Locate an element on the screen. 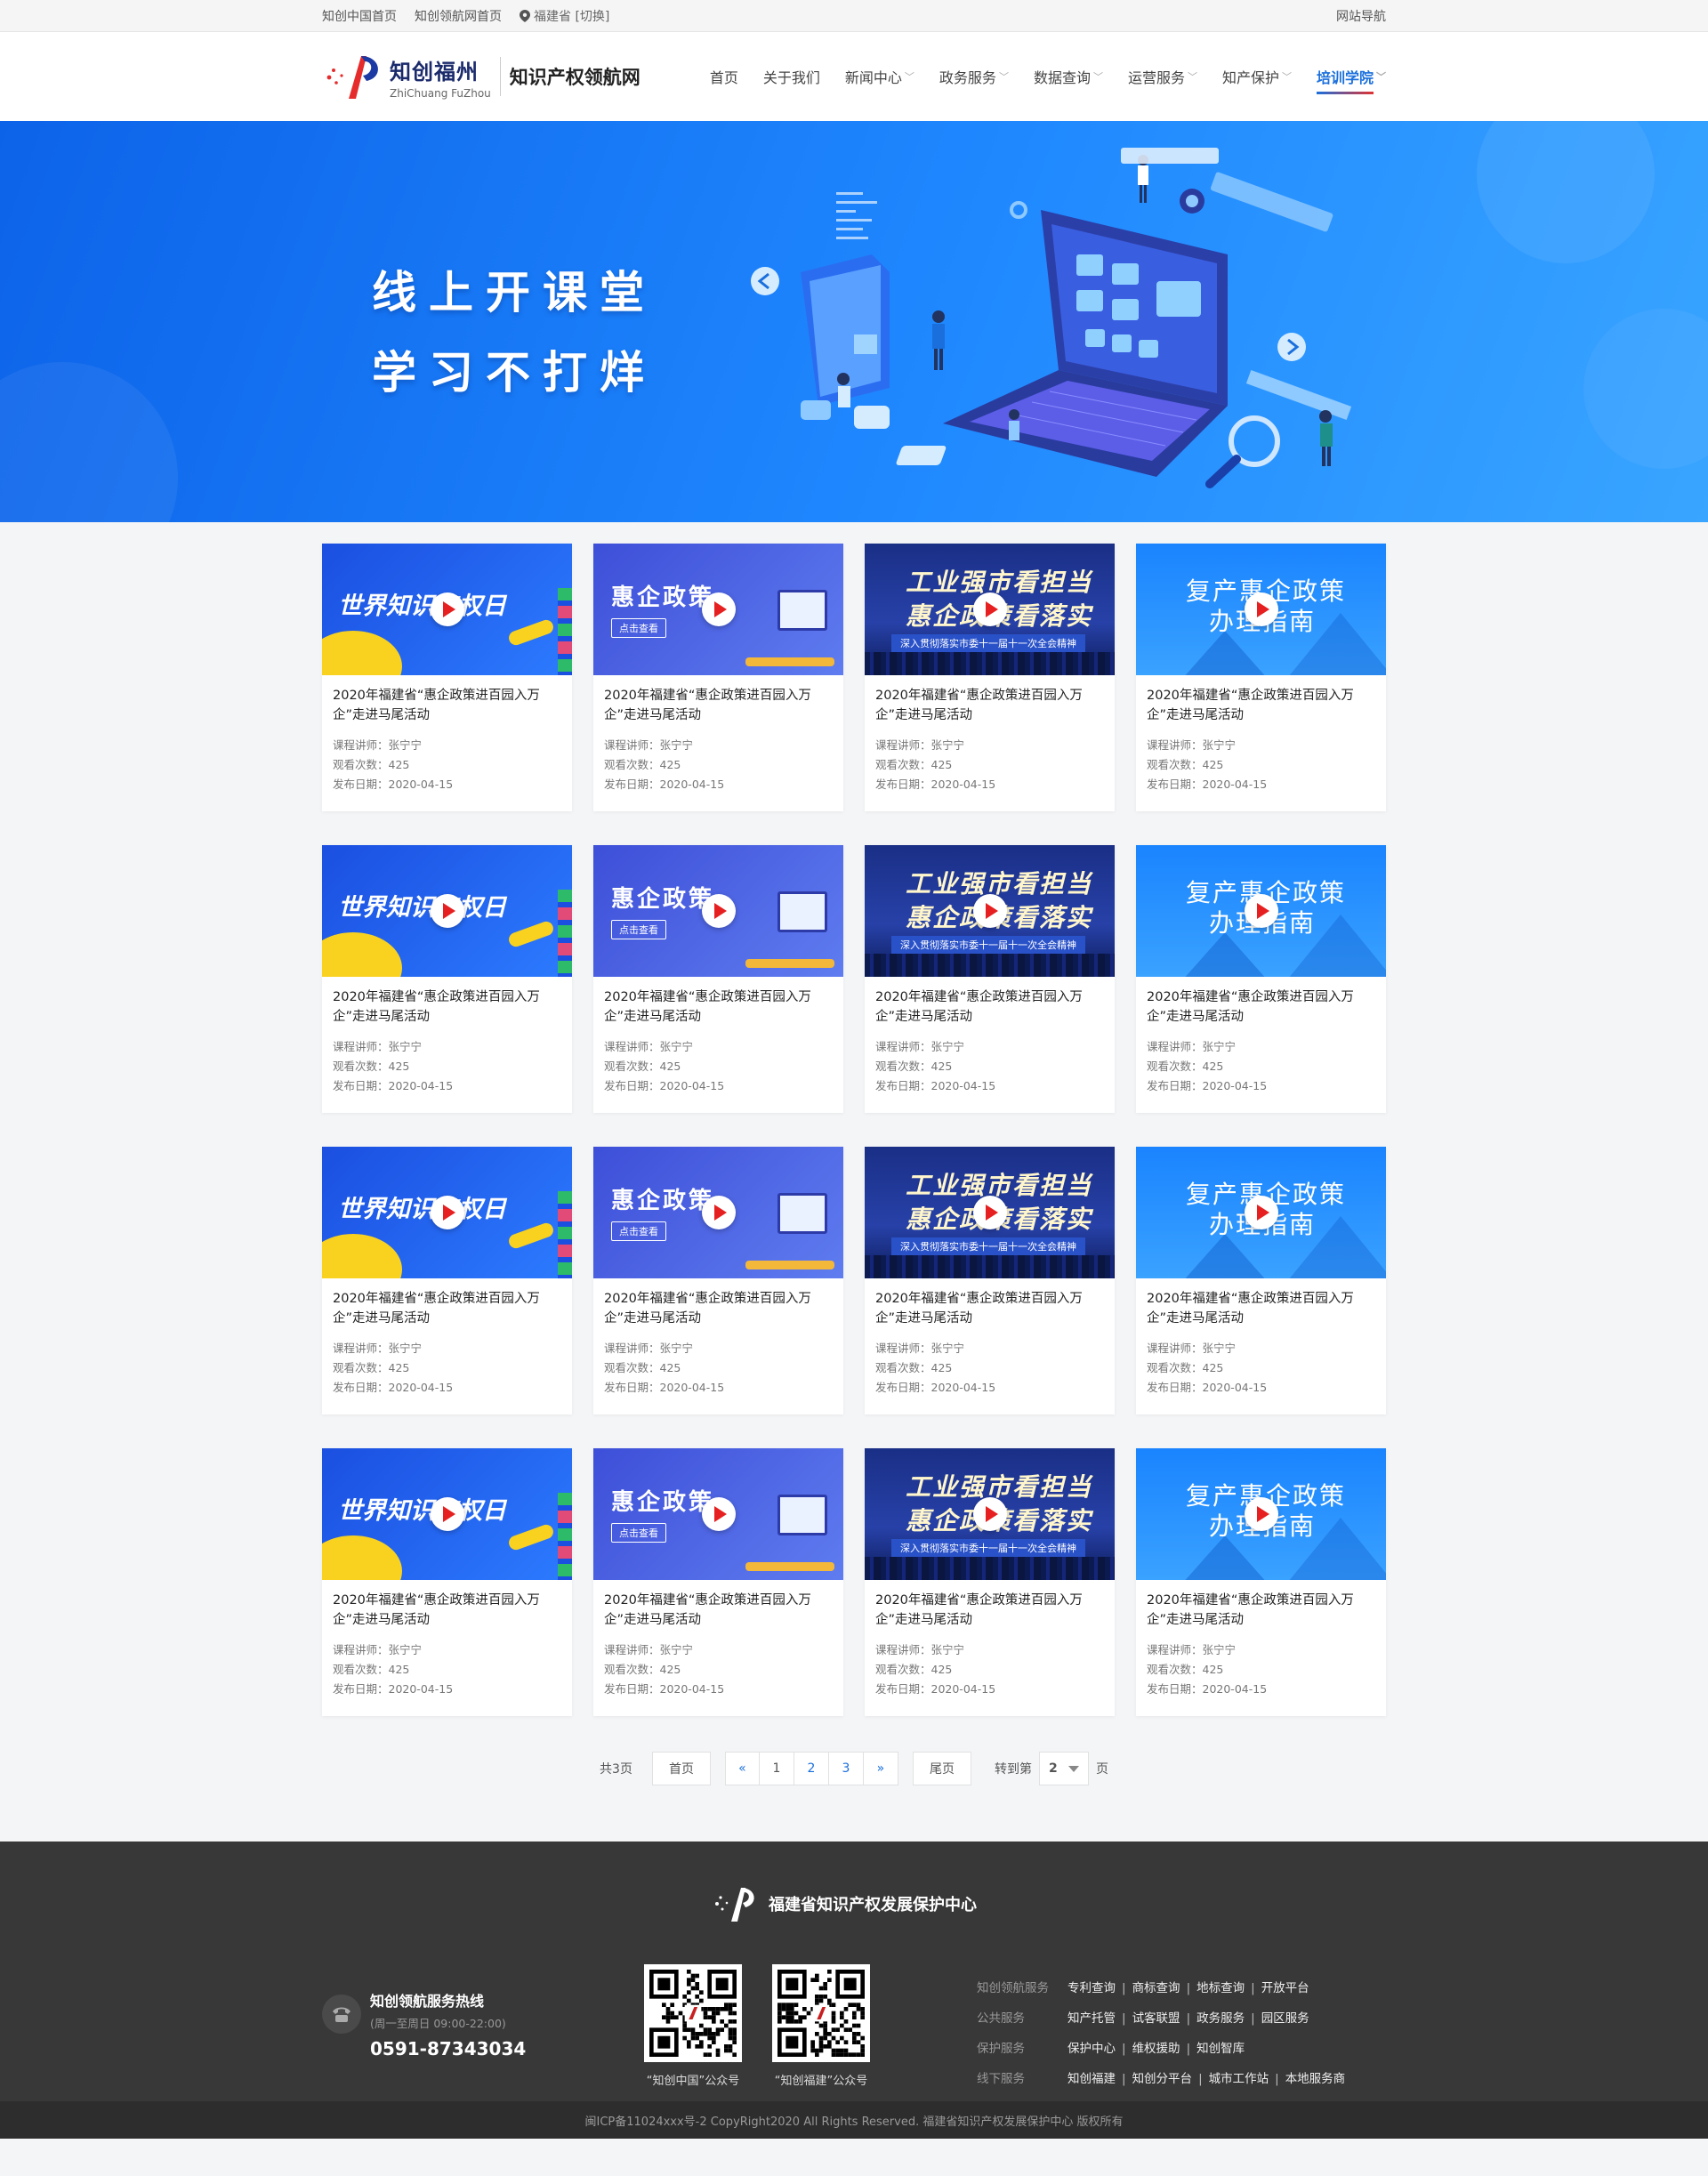 The image size is (1708, 2176). footer-link: 开放平台 is located at coordinates (1285, 1988).